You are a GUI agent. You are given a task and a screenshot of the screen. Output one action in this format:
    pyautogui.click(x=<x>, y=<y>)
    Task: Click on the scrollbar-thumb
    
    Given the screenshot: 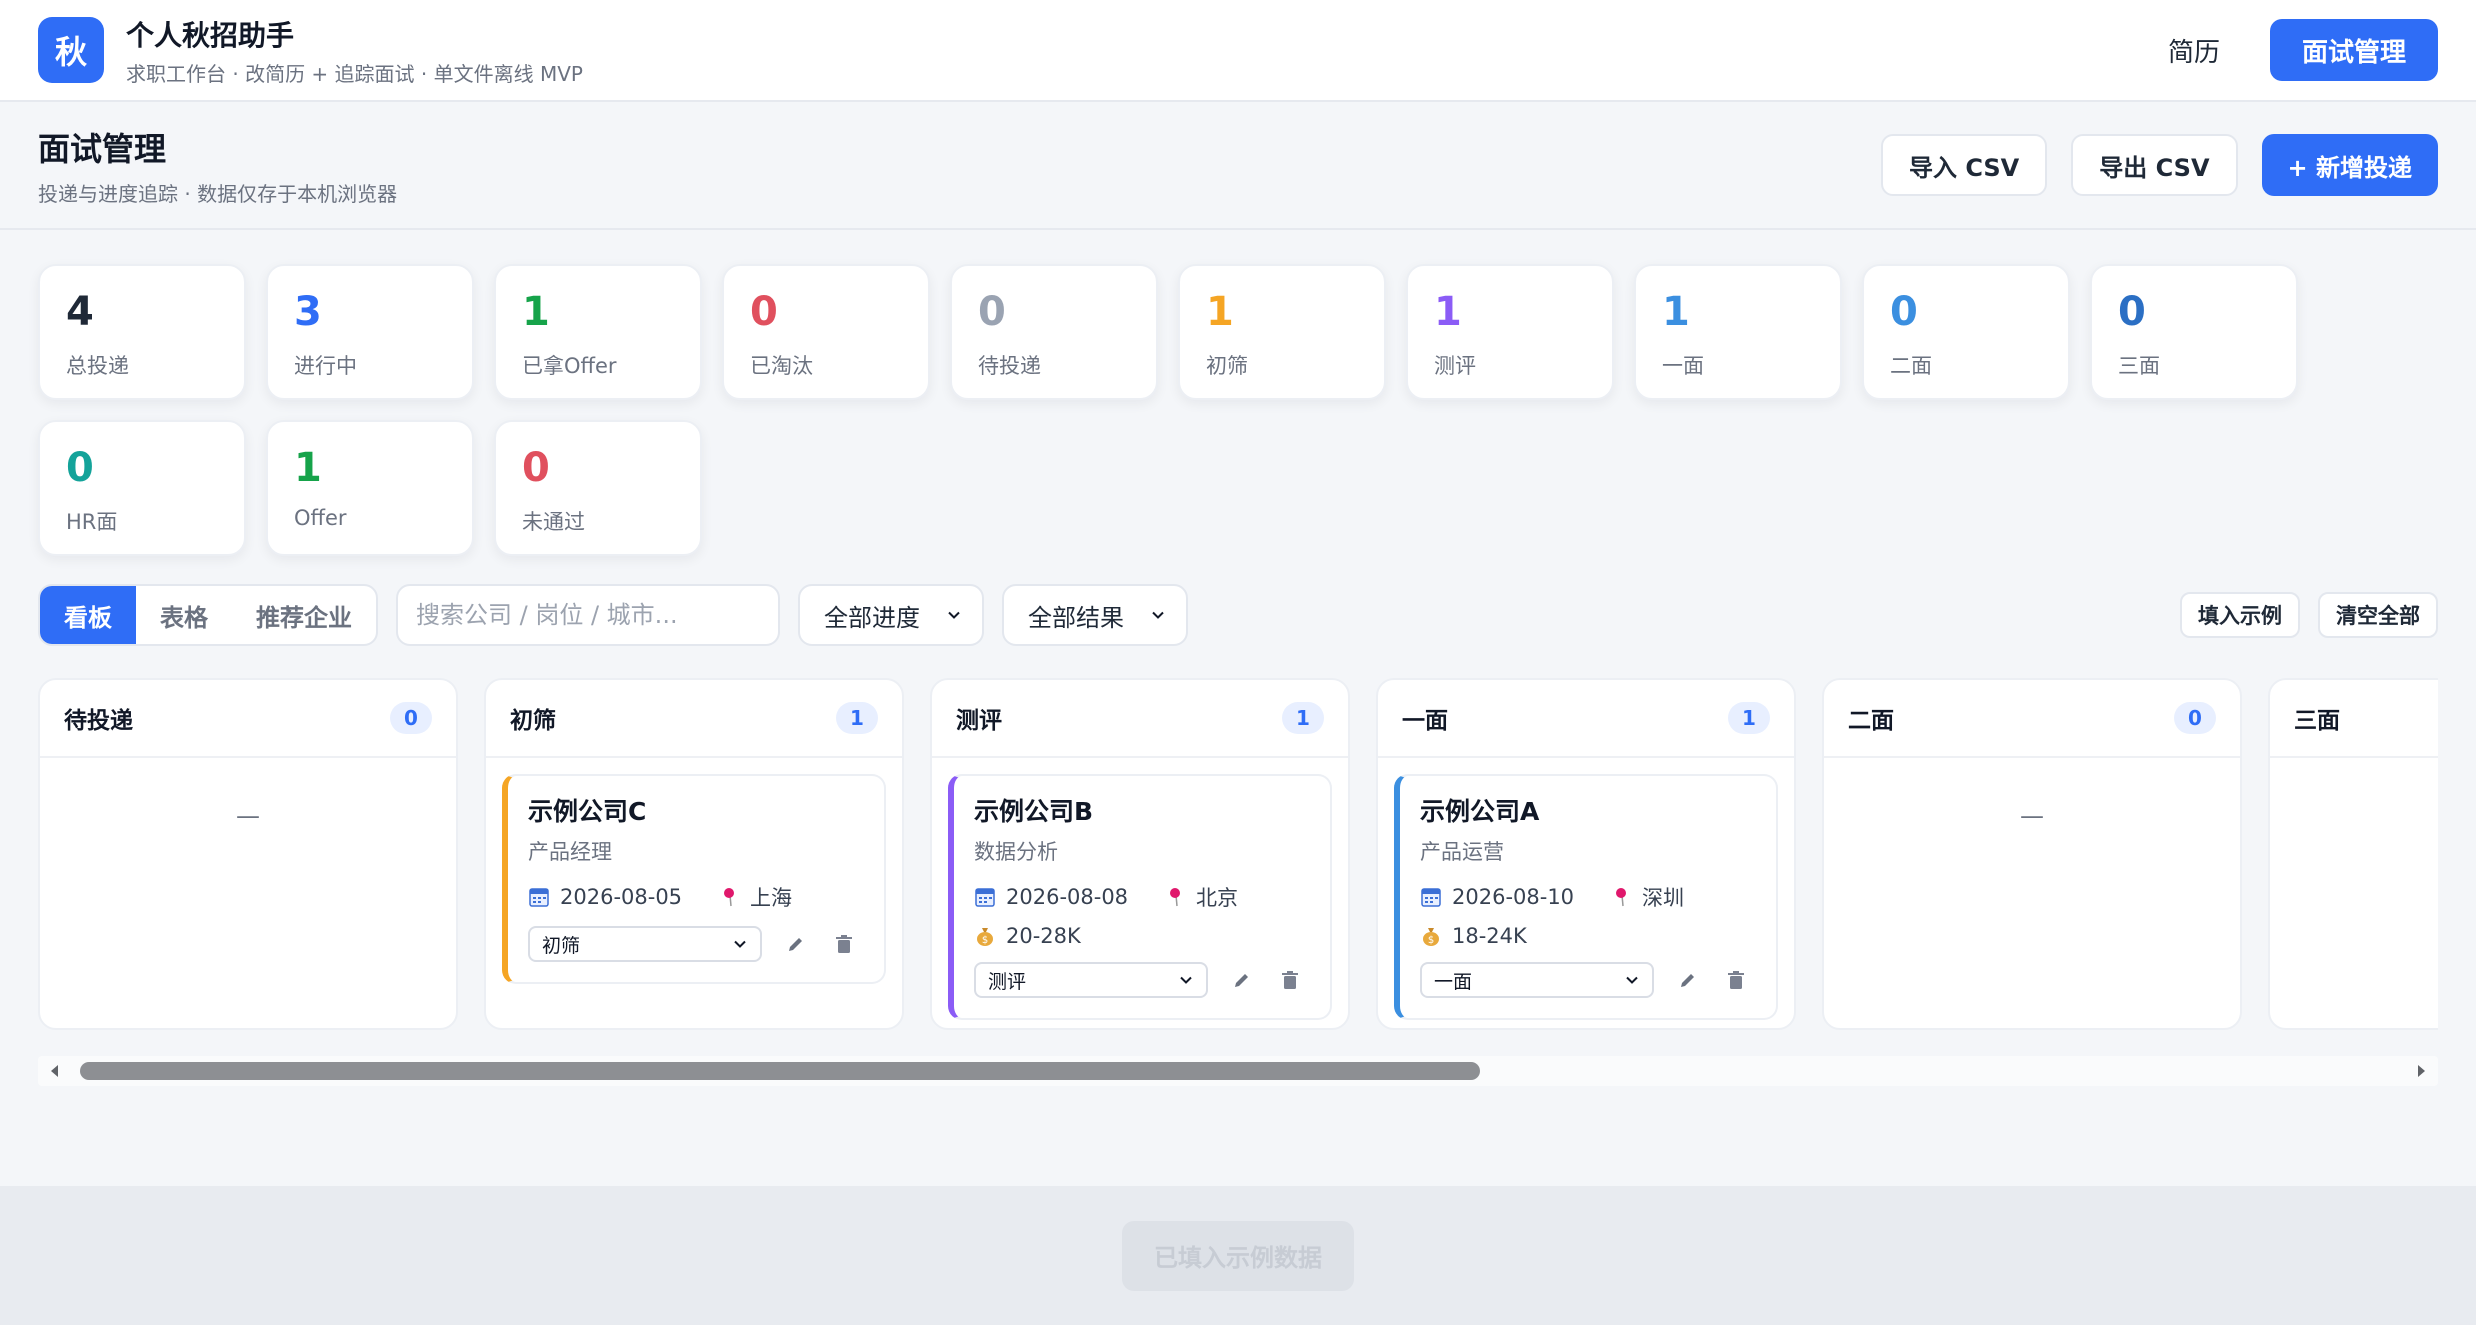 What is the action you would take?
    pyautogui.click(x=780, y=1071)
    